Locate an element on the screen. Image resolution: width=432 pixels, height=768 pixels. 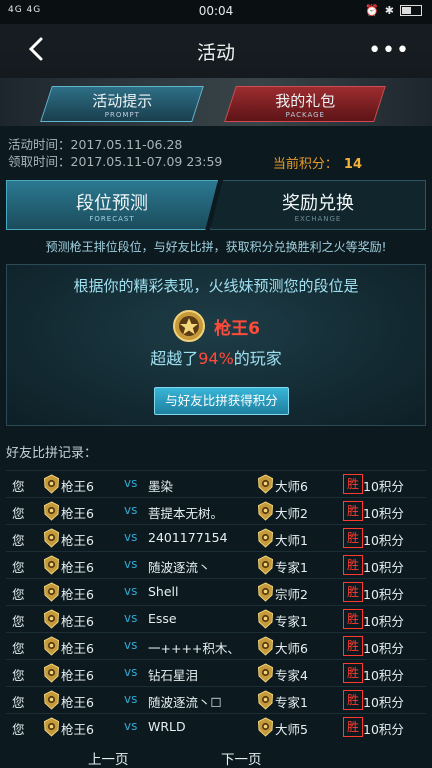
tab-prompt-sub: PROMPT is located at coordinates (122, 115).